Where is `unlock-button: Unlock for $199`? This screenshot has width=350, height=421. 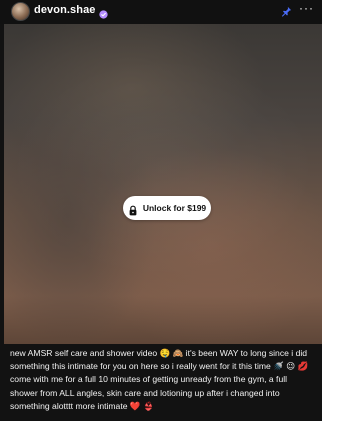 unlock-button: Unlock for $199 is located at coordinates (167, 208).